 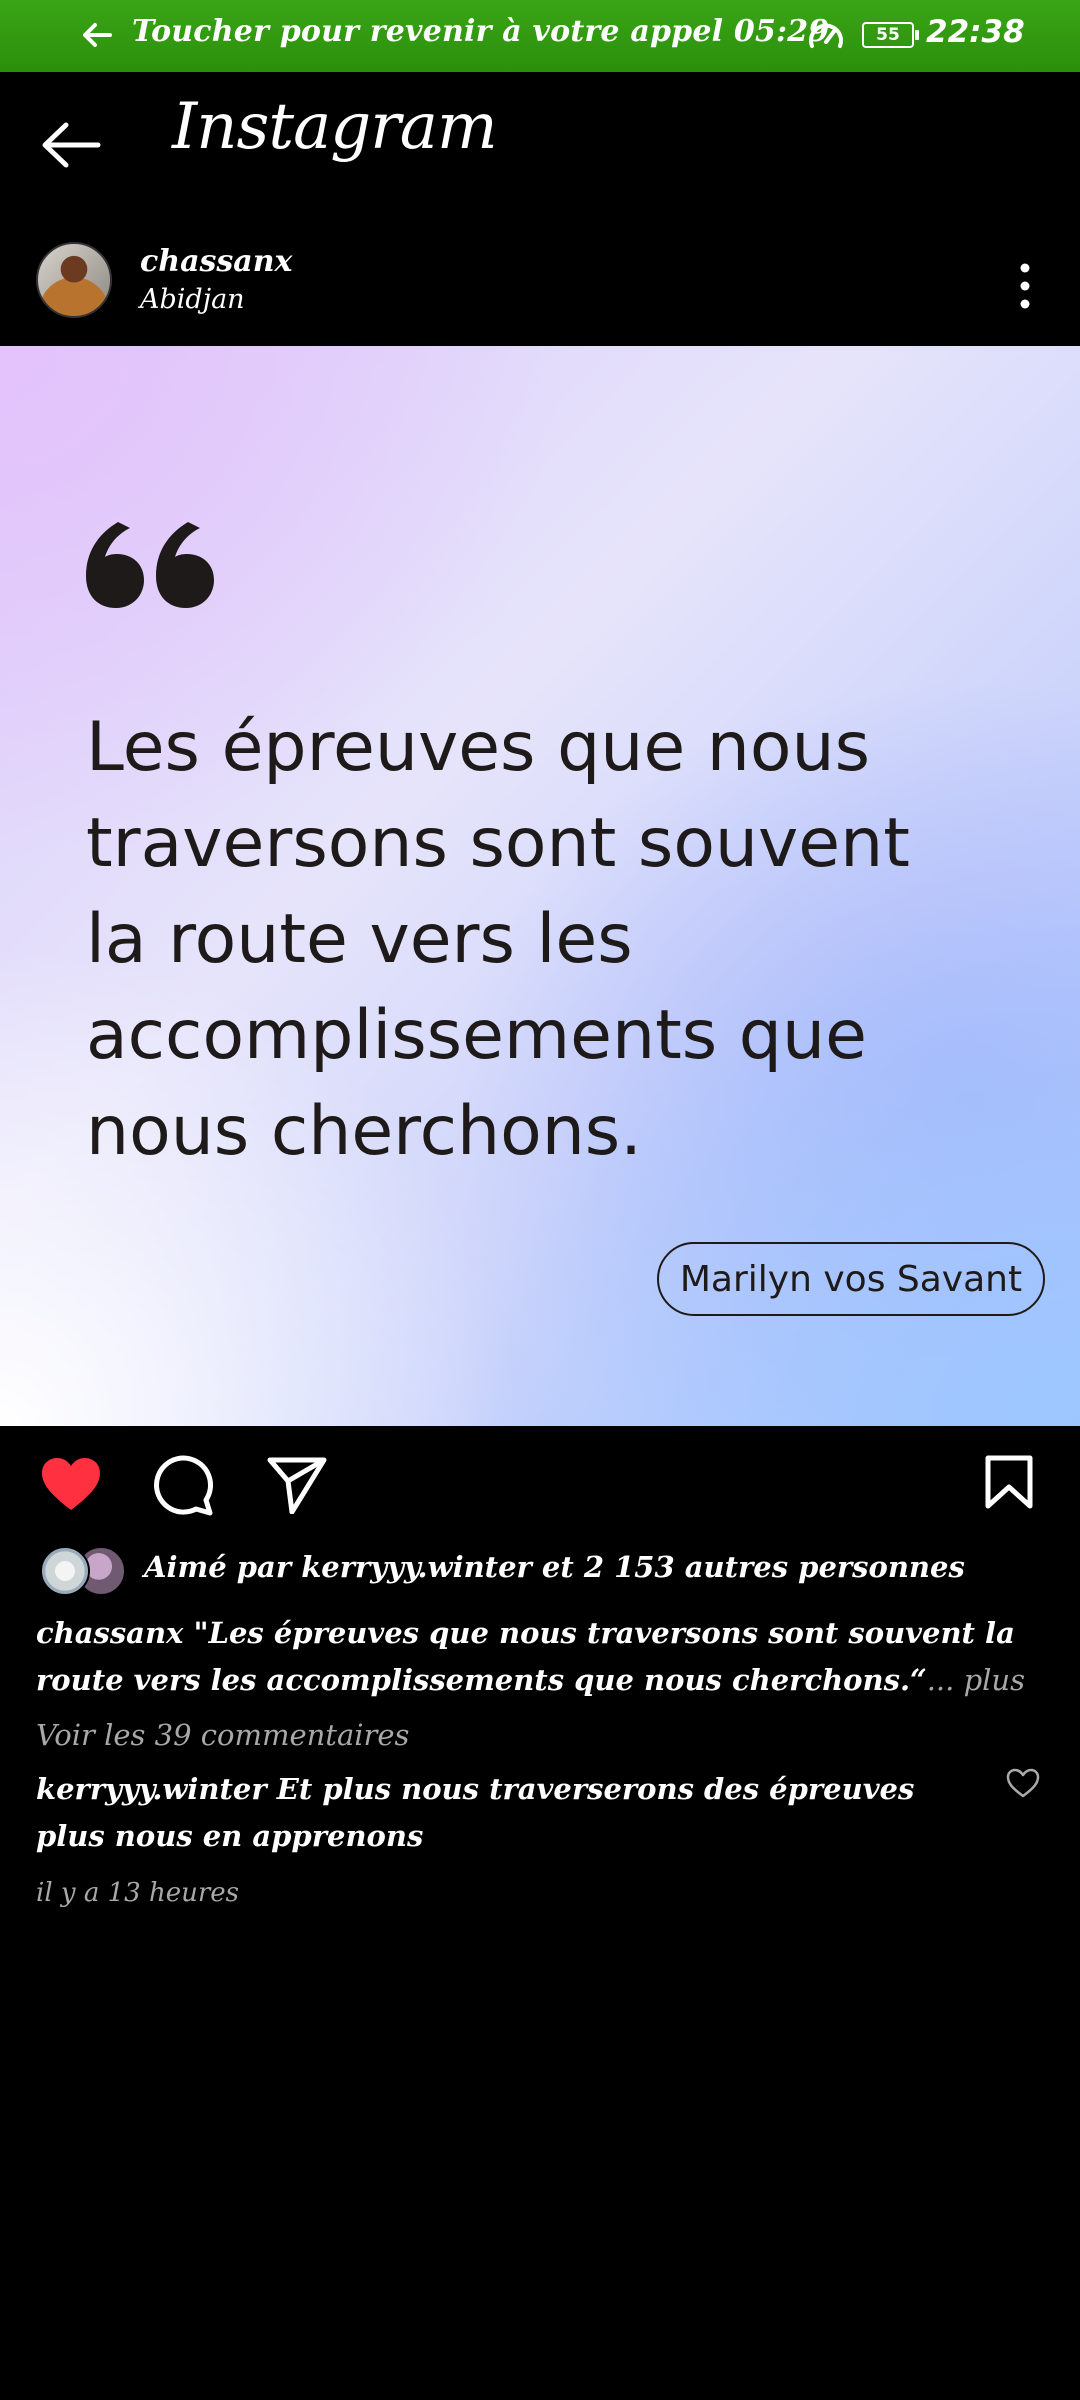 What do you see at coordinates (65, 1571) in the screenshot?
I see `liker-avatar` at bounding box center [65, 1571].